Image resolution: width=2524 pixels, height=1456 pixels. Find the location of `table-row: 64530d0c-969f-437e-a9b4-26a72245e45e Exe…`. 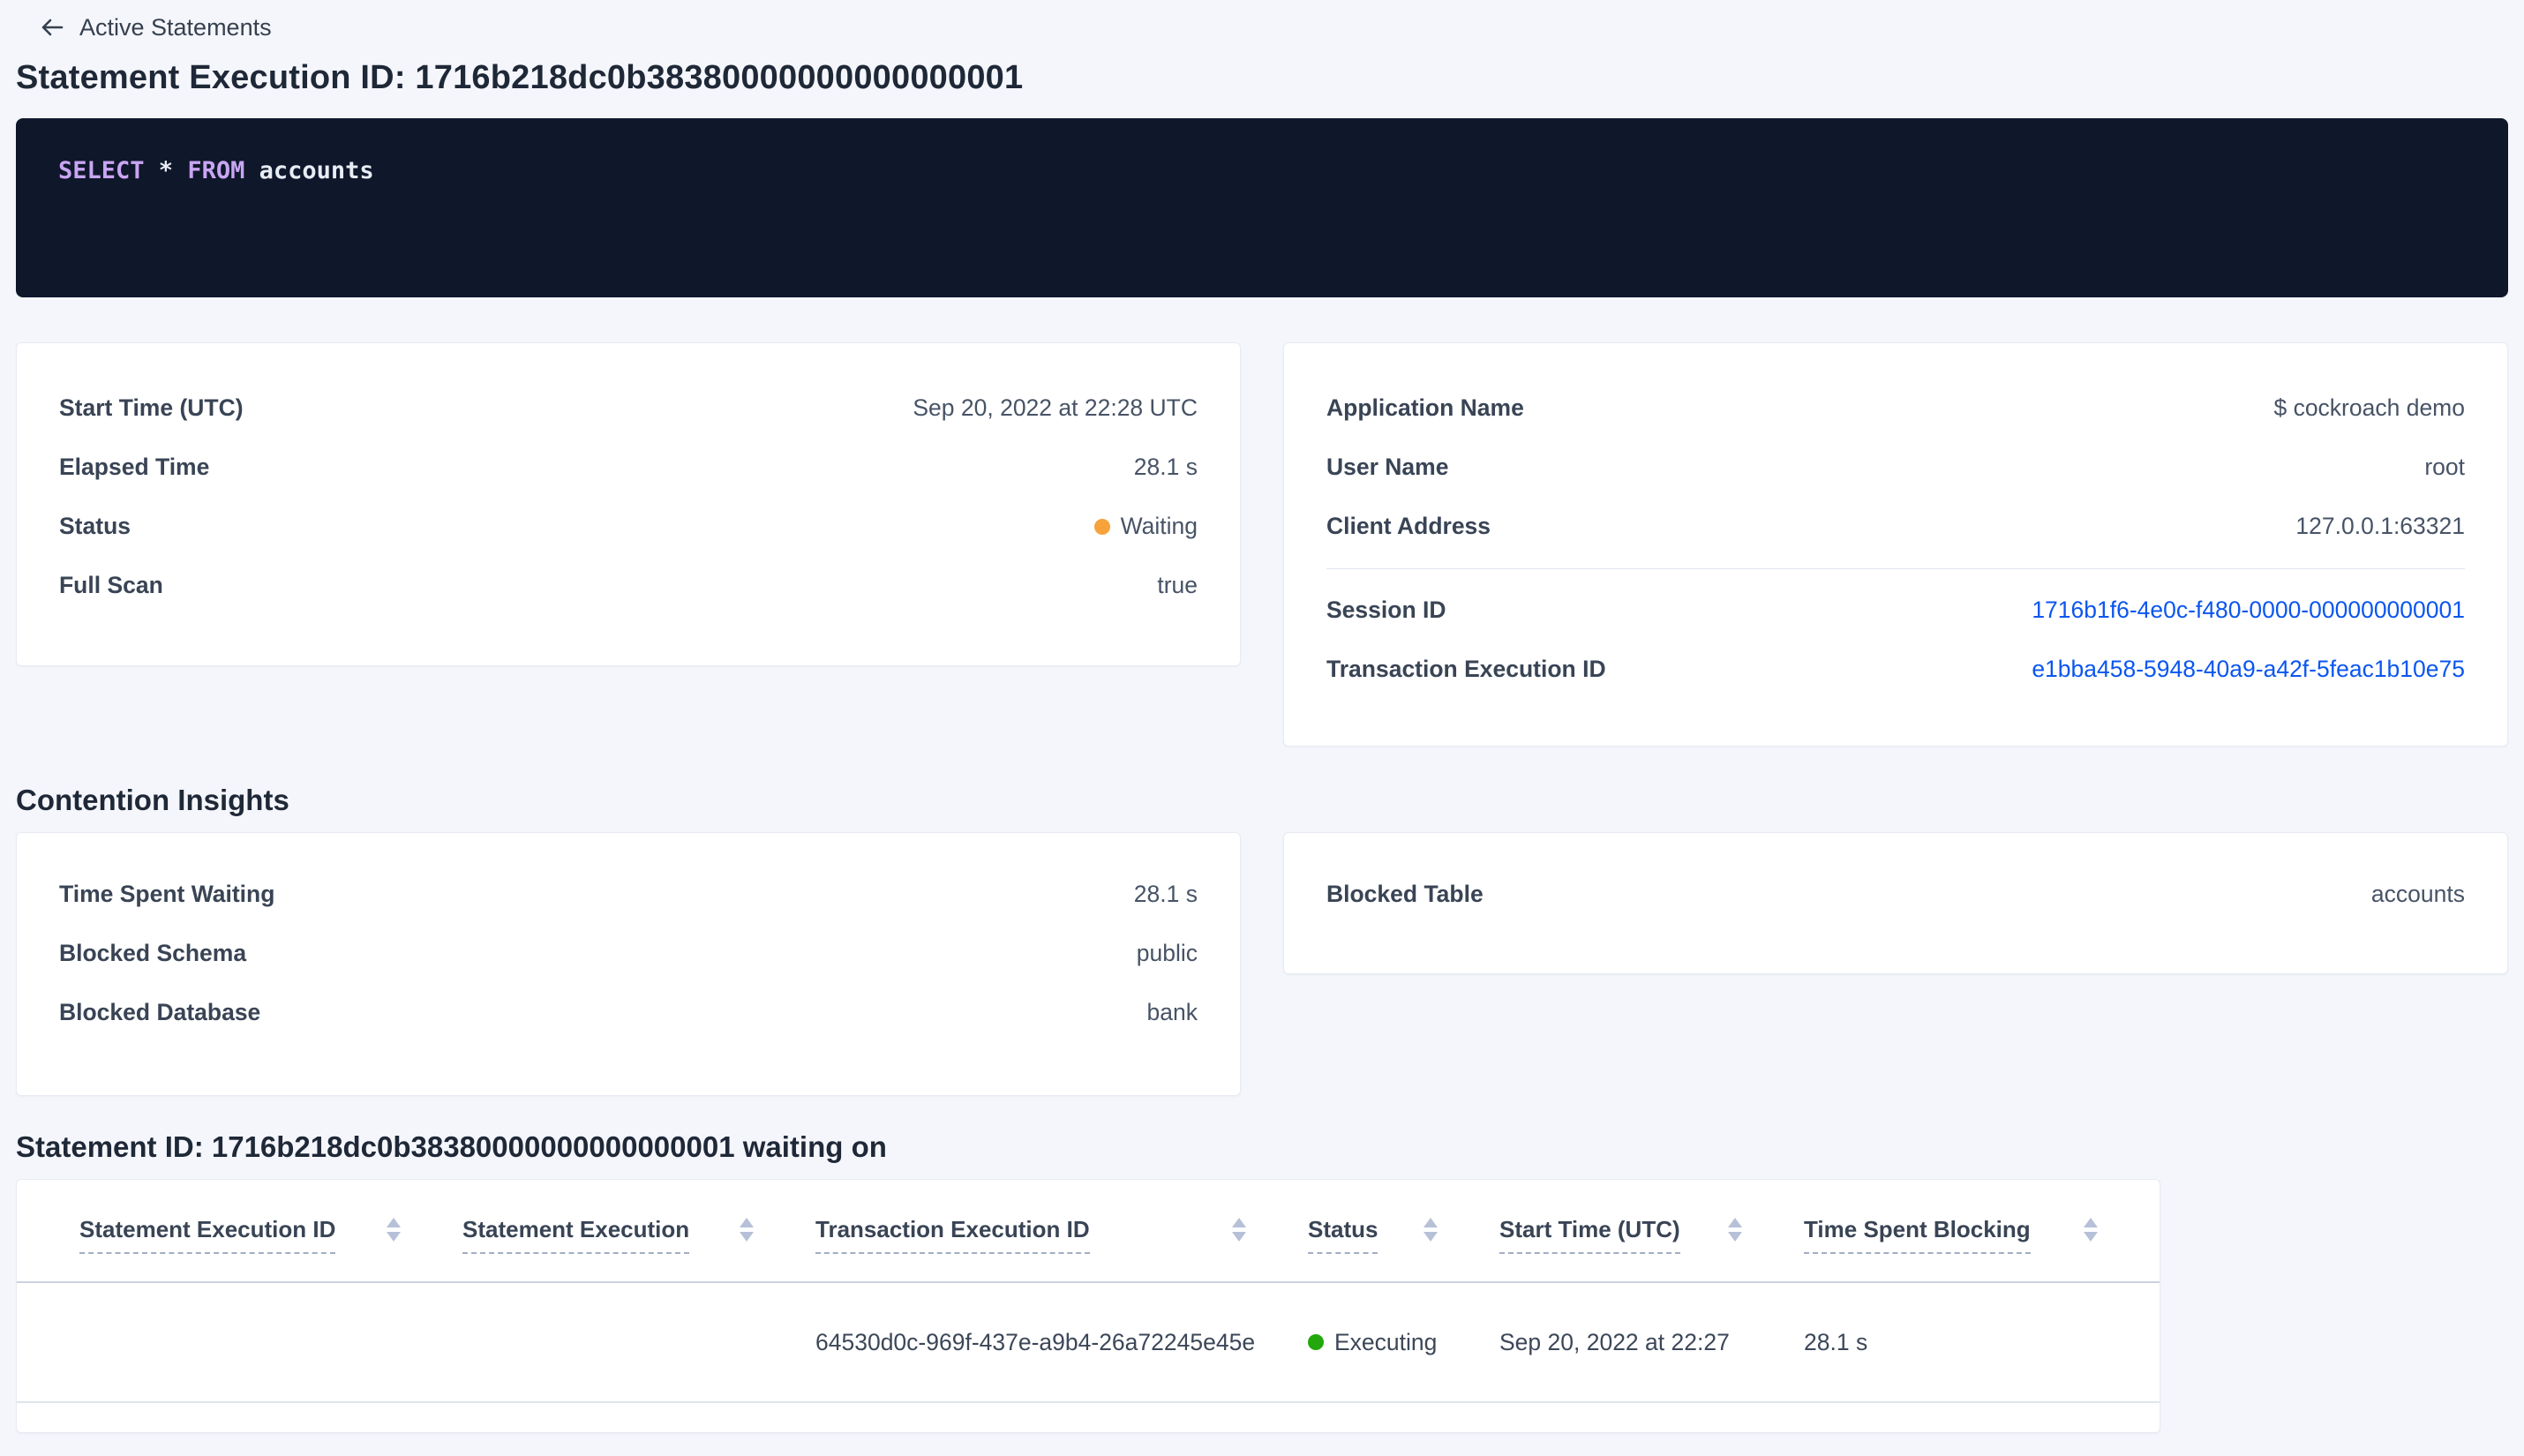

table-row: 64530d0c-969f-437e-a9b4-26a72245e45e Exe… is located at coordinates (1088, 1343).